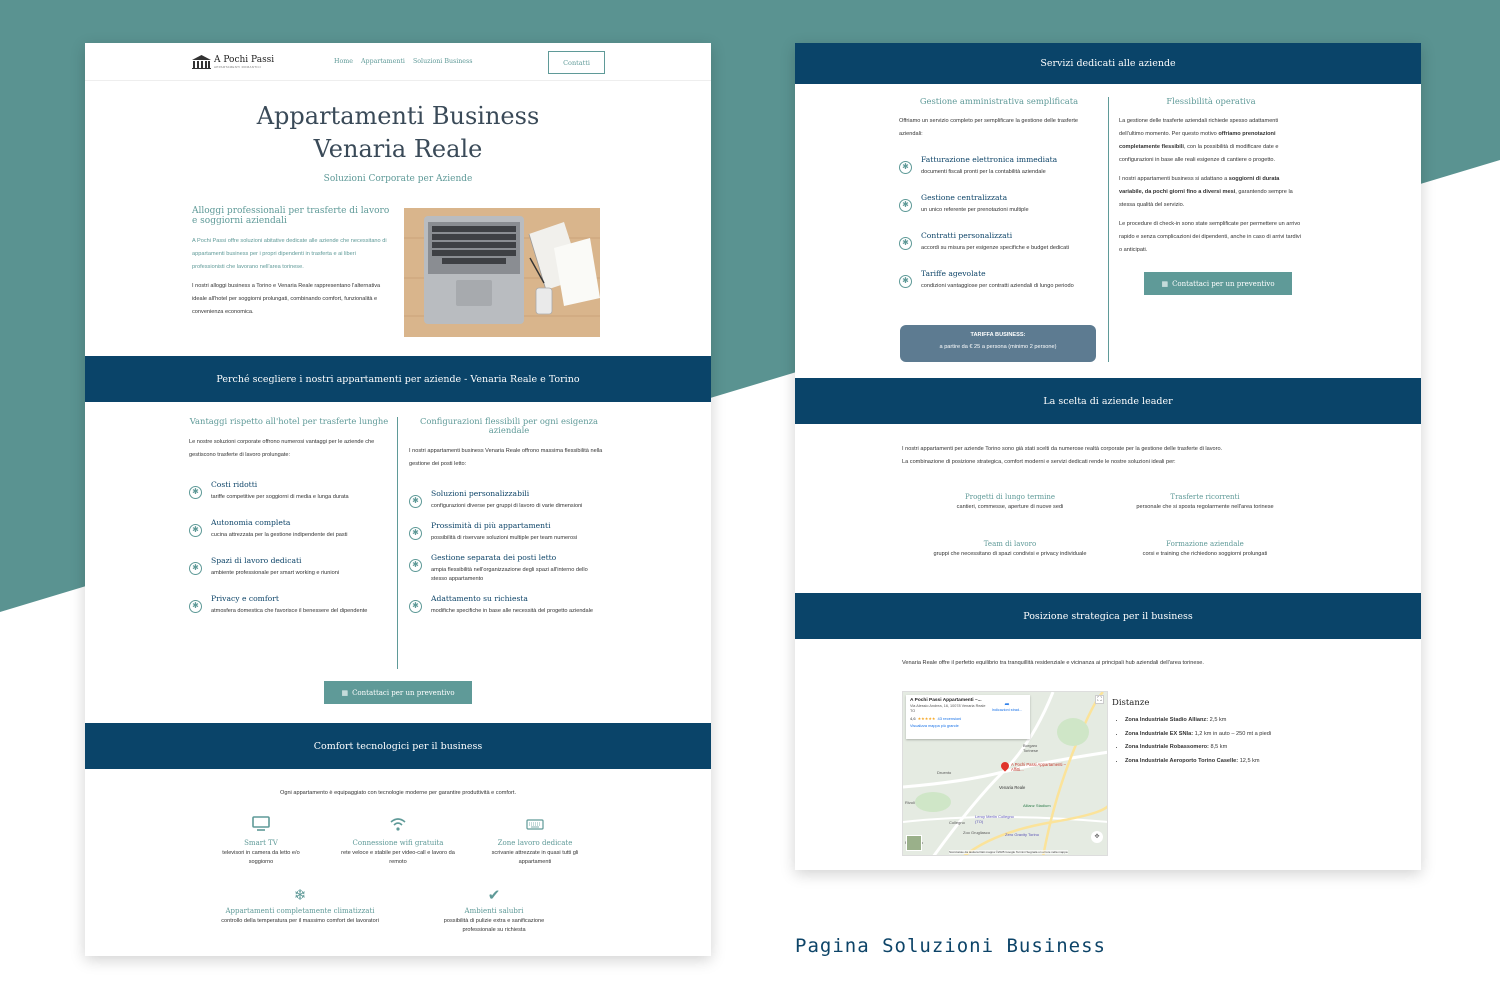  Describe the element at coordinates (238, 66) in the screenshot. I see `logo-tagline: APPARTAMENTI ROMANTICI` at that location.